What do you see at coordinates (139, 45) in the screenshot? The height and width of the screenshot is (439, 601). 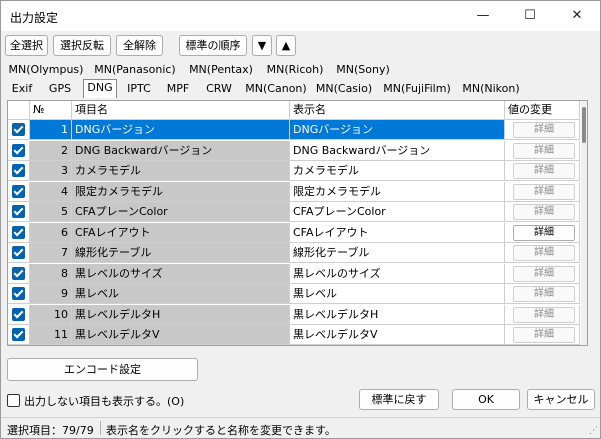 I see `deselect-all-button: 全解除` at bounding box center [139, 45].